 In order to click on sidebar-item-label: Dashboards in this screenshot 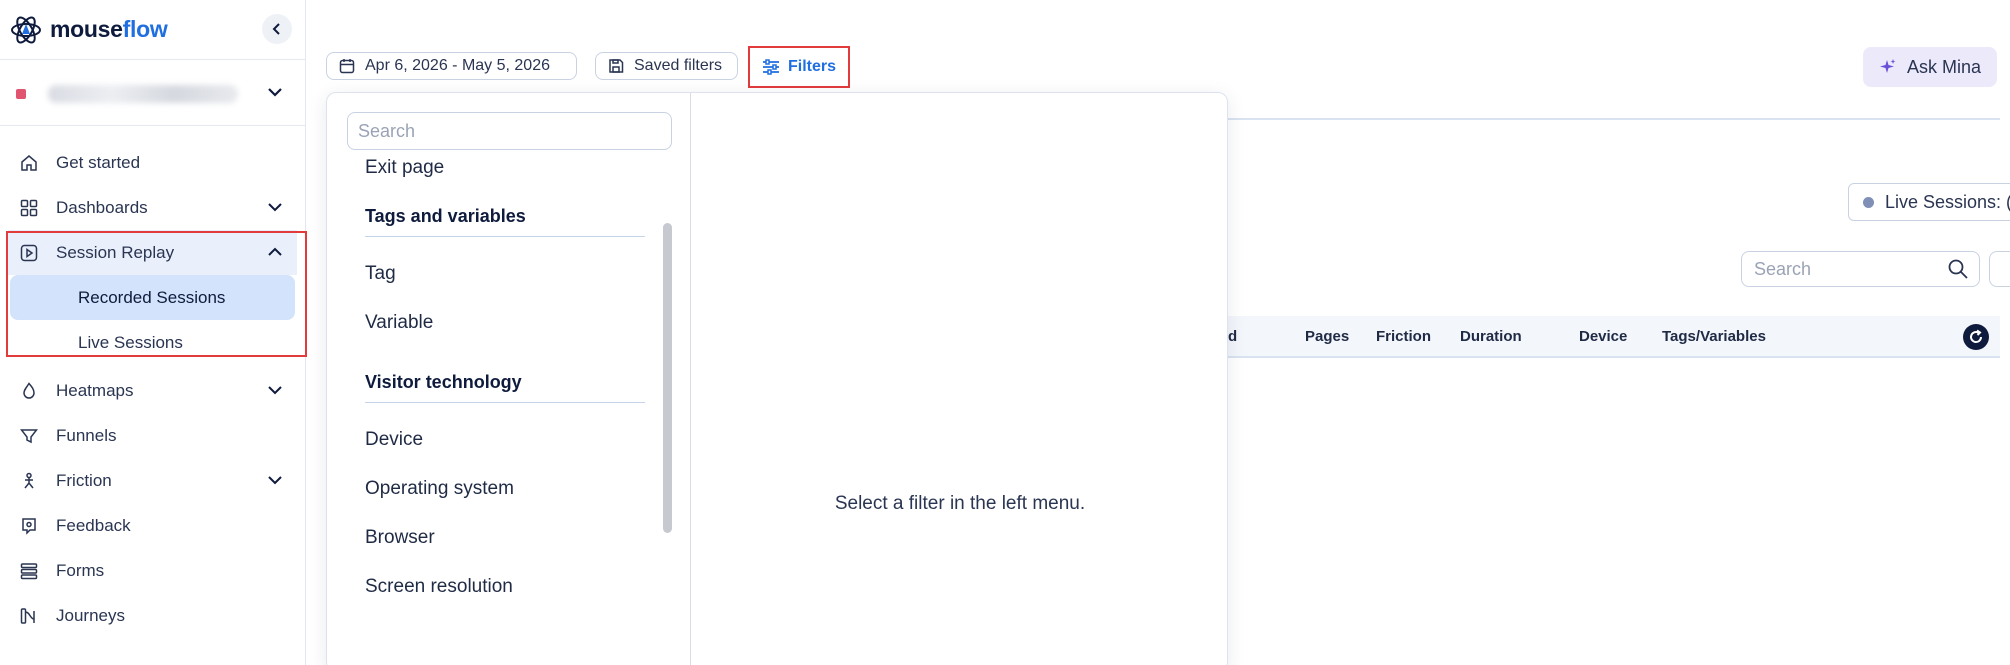, I will do `click(102, 207)`.